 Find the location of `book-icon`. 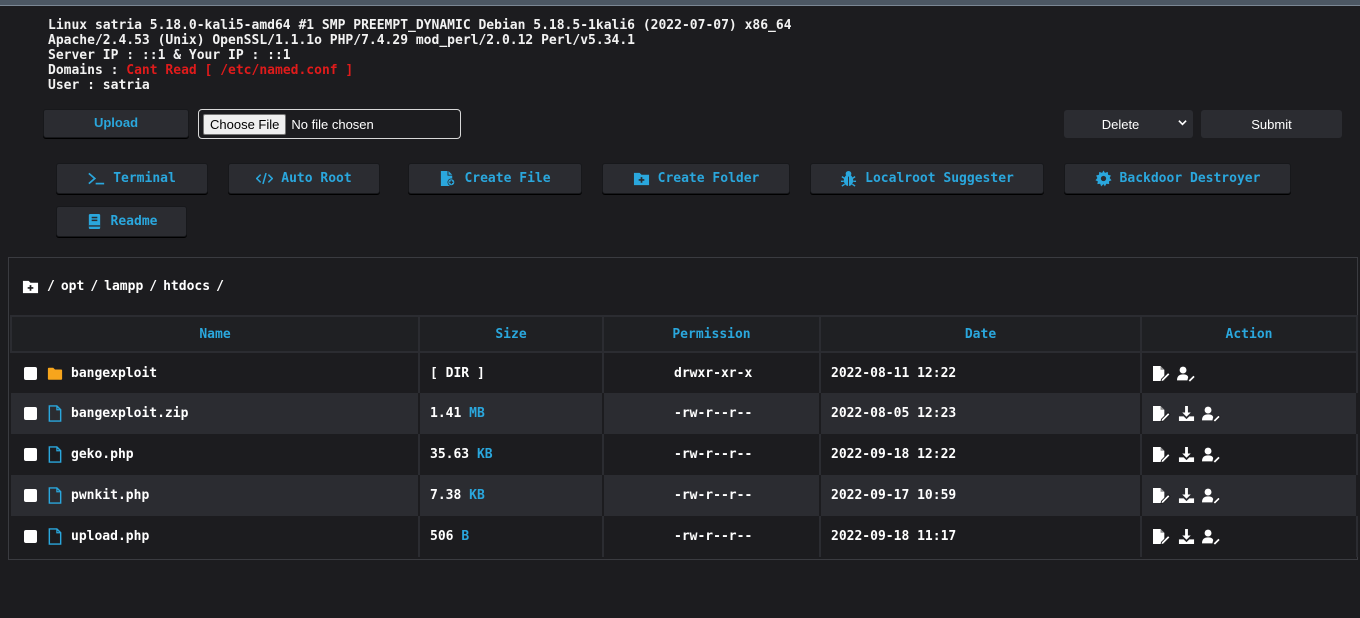

book-icon is located at coordinates (94, 221).